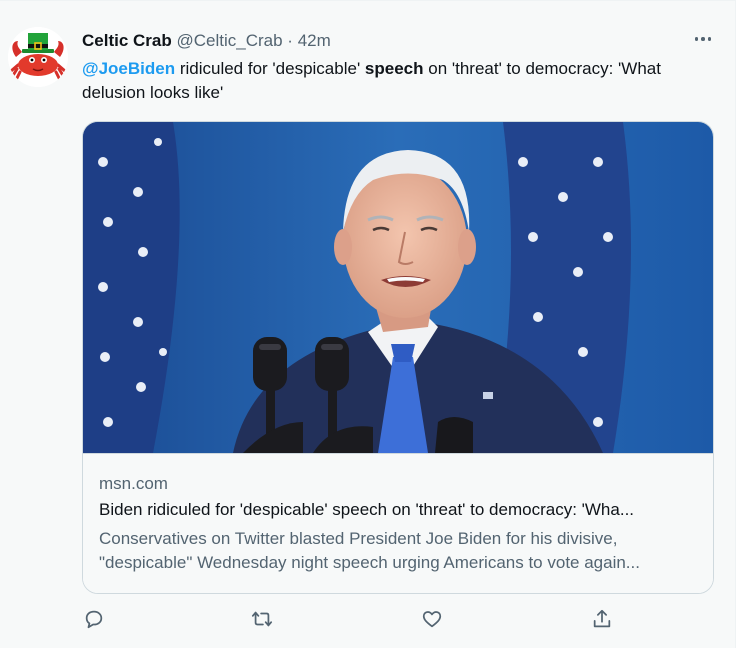  Describe the element at coordinates (229, 40) in the screenshot. I see `author-handle: @Celtic_Crab` at that location.